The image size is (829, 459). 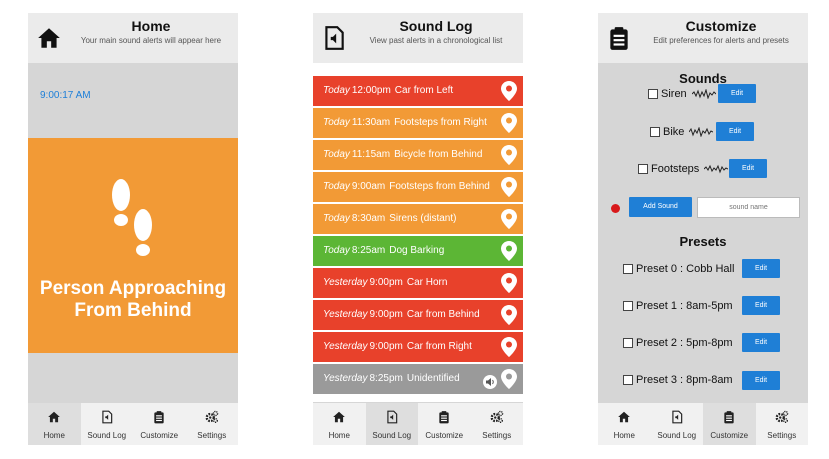 What do you see at coordinates (655, 132) in the screenshot?
I see `bike-checkbox` at bounding box center [655, 132].